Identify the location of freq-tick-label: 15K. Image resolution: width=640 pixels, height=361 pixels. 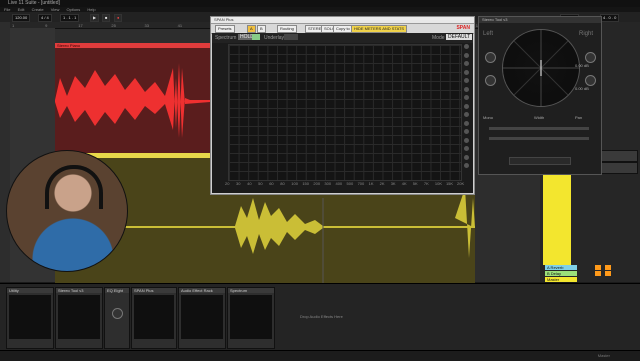
(449, 183).